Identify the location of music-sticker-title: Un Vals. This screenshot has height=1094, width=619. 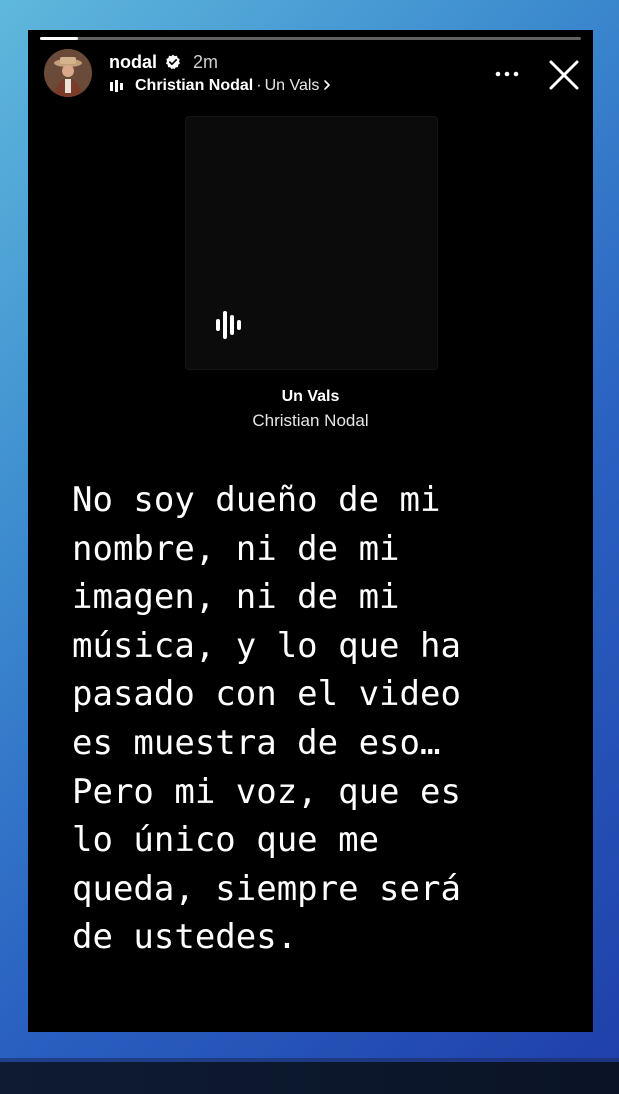
(310, 396).